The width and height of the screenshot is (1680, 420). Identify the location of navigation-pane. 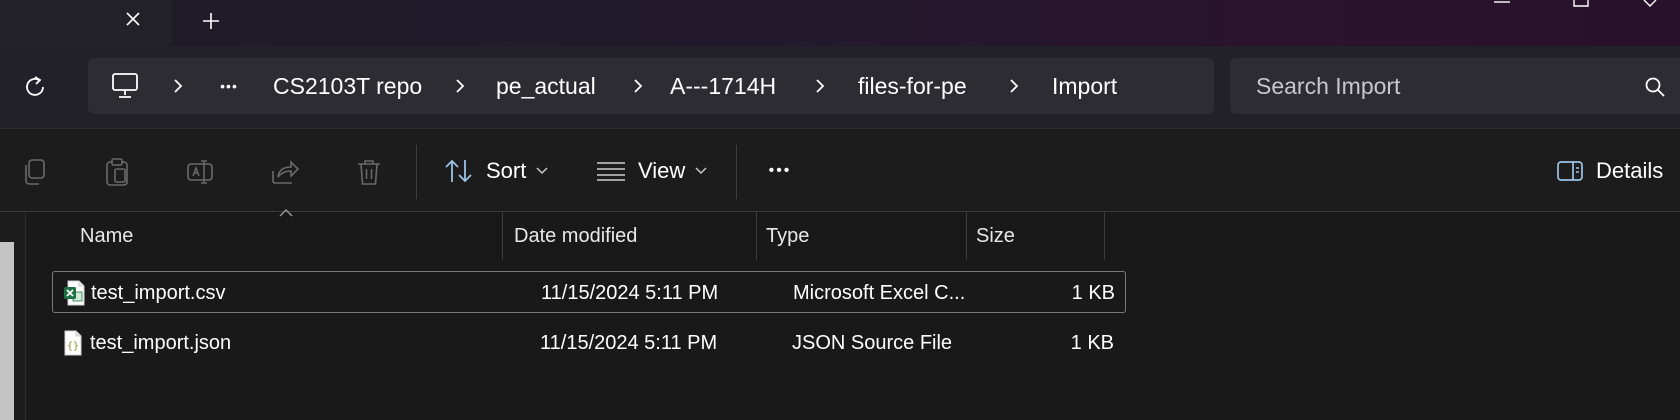
(13, 316).